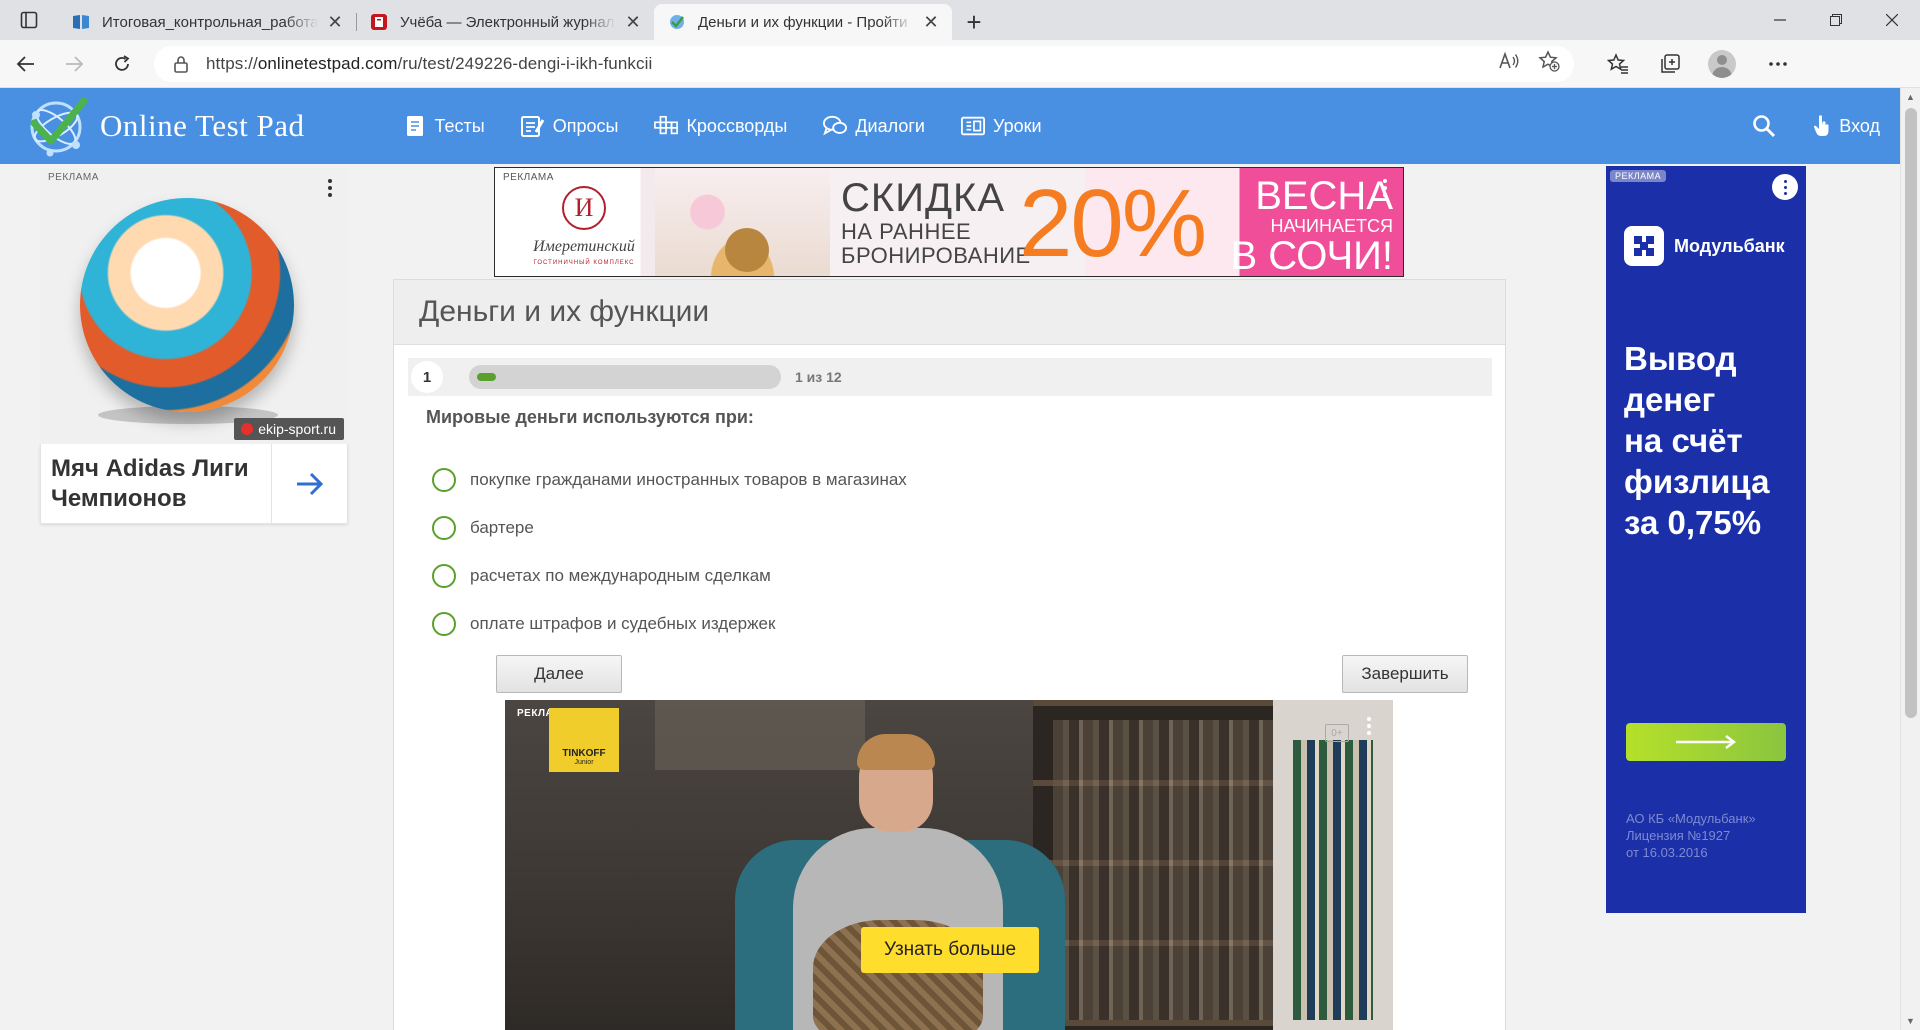  Describe the element at coordinates (1333, 865) in the screenshot. I see `video-white-shelf` at that location.